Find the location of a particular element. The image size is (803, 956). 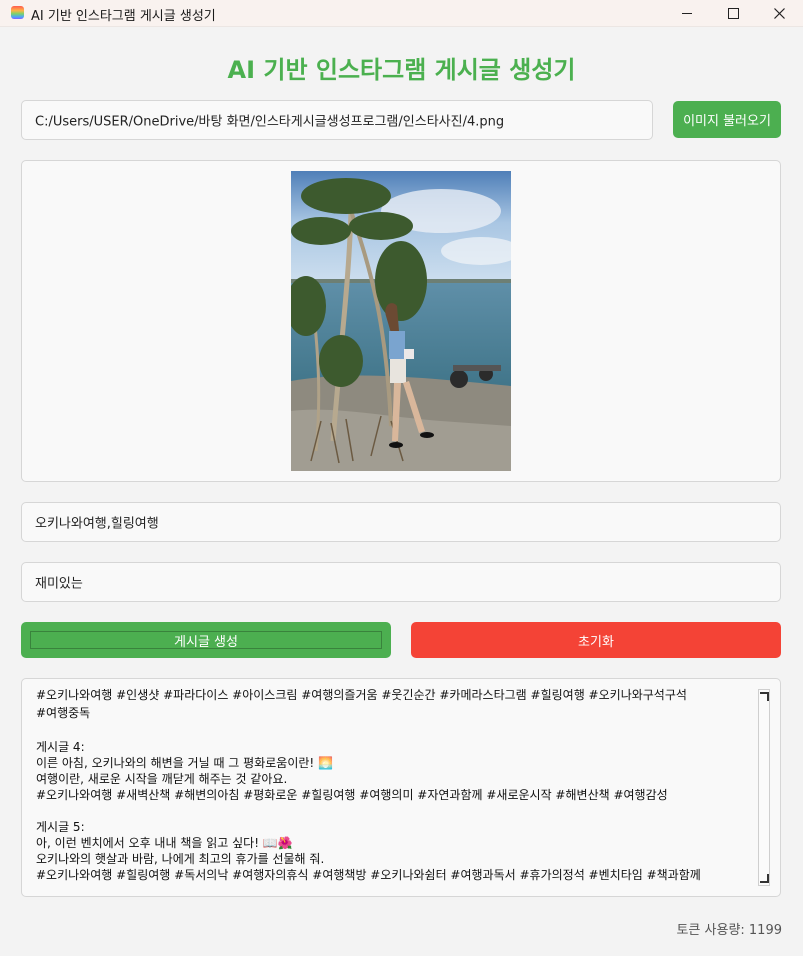

tone-value: 재미있는 is located at coordinates (59, 584).